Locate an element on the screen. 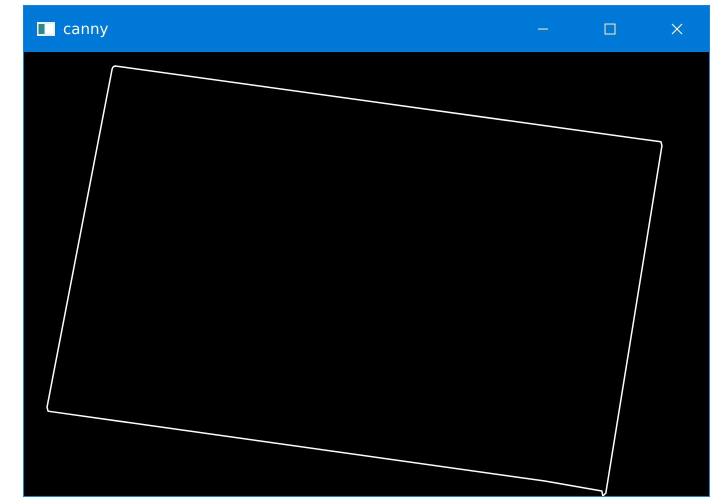  window-title: canny is located at coordinates (85, 29).